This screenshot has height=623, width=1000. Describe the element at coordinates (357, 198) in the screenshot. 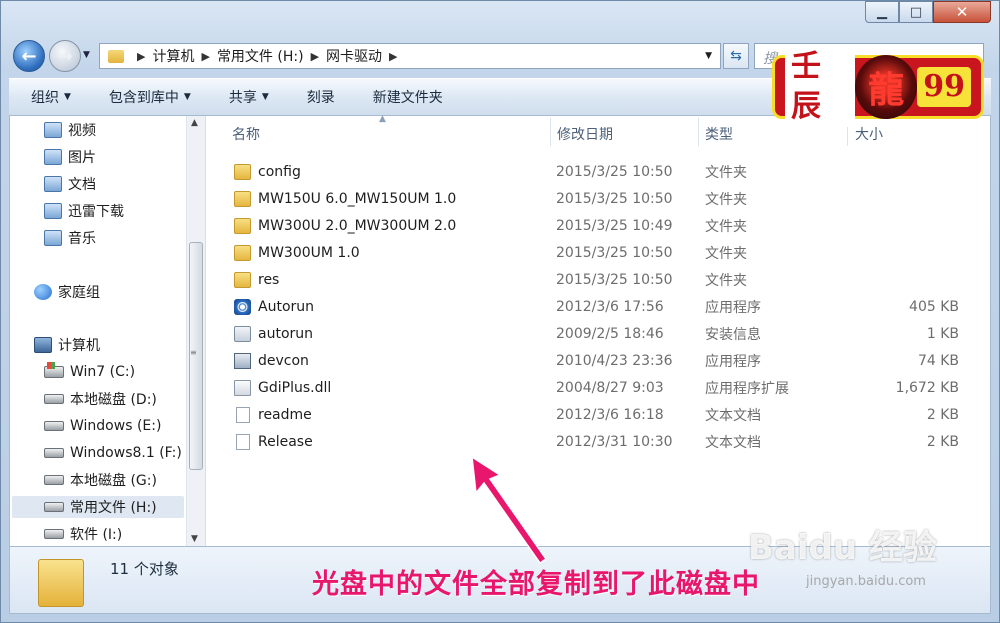

I see `file-name: MW150U 6.0_MW150UM 1.0` at that location.